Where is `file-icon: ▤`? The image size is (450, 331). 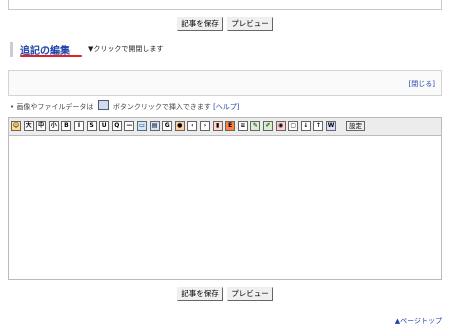 file-icon: ▤ is located at coordinates (154, 126).